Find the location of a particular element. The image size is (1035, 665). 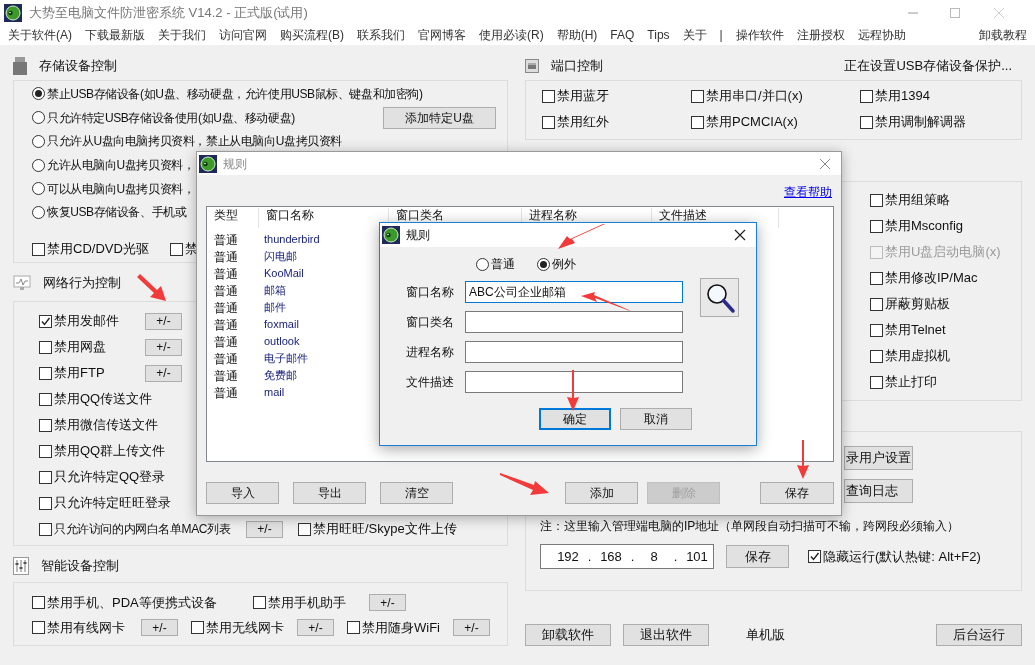

menu-item: 远程协助 is located at coordinates (881, 35).